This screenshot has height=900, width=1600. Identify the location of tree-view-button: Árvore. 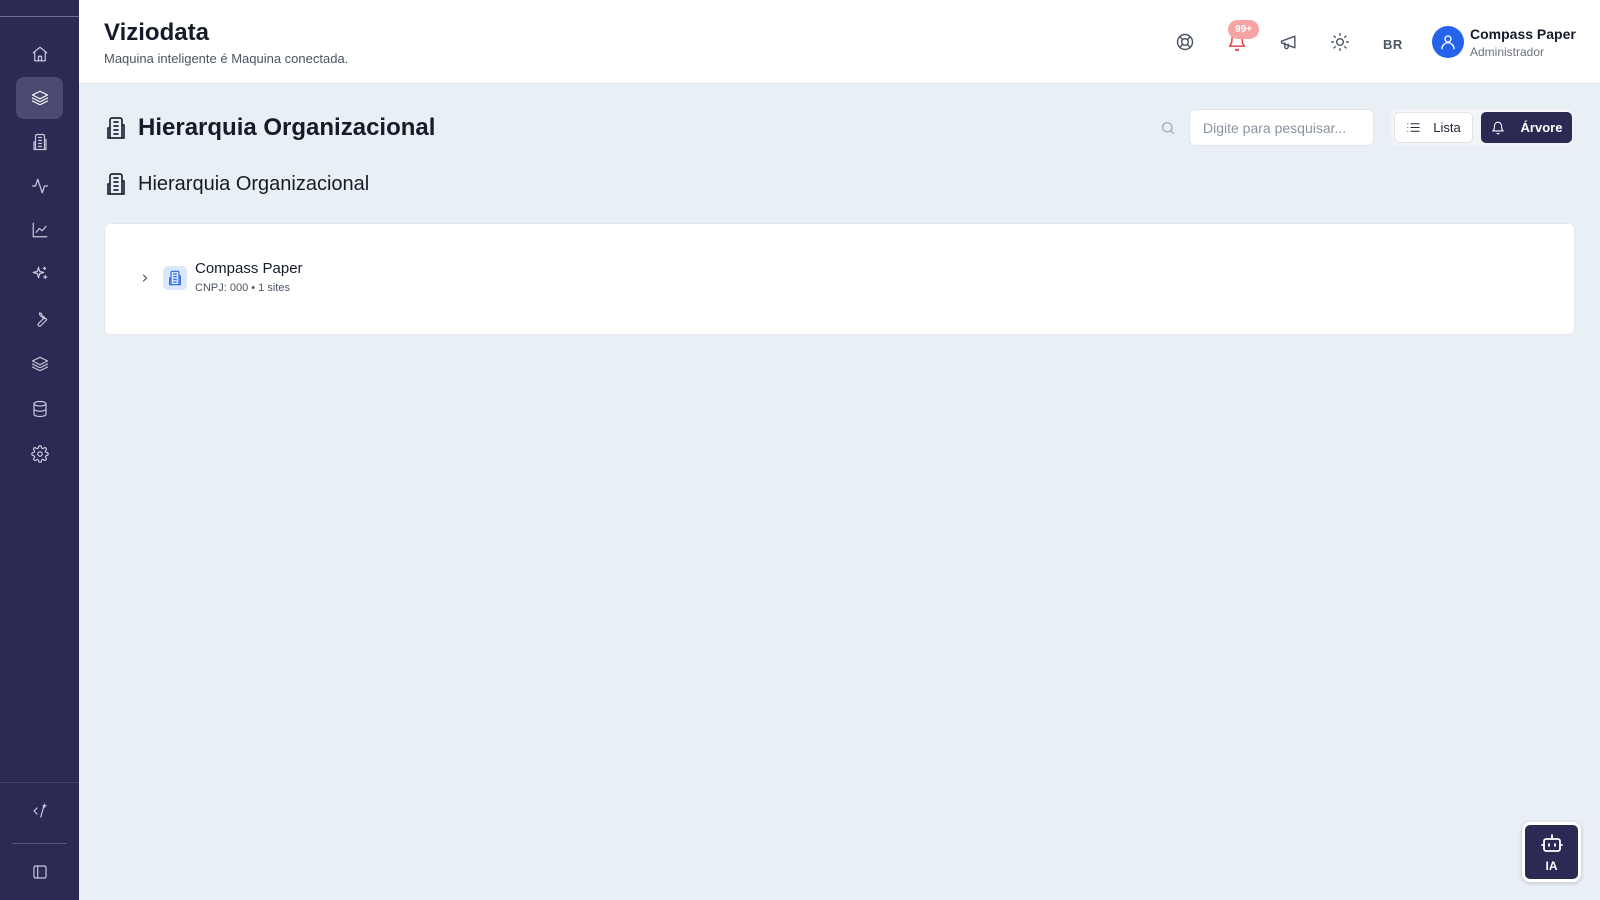
(1526, 127).